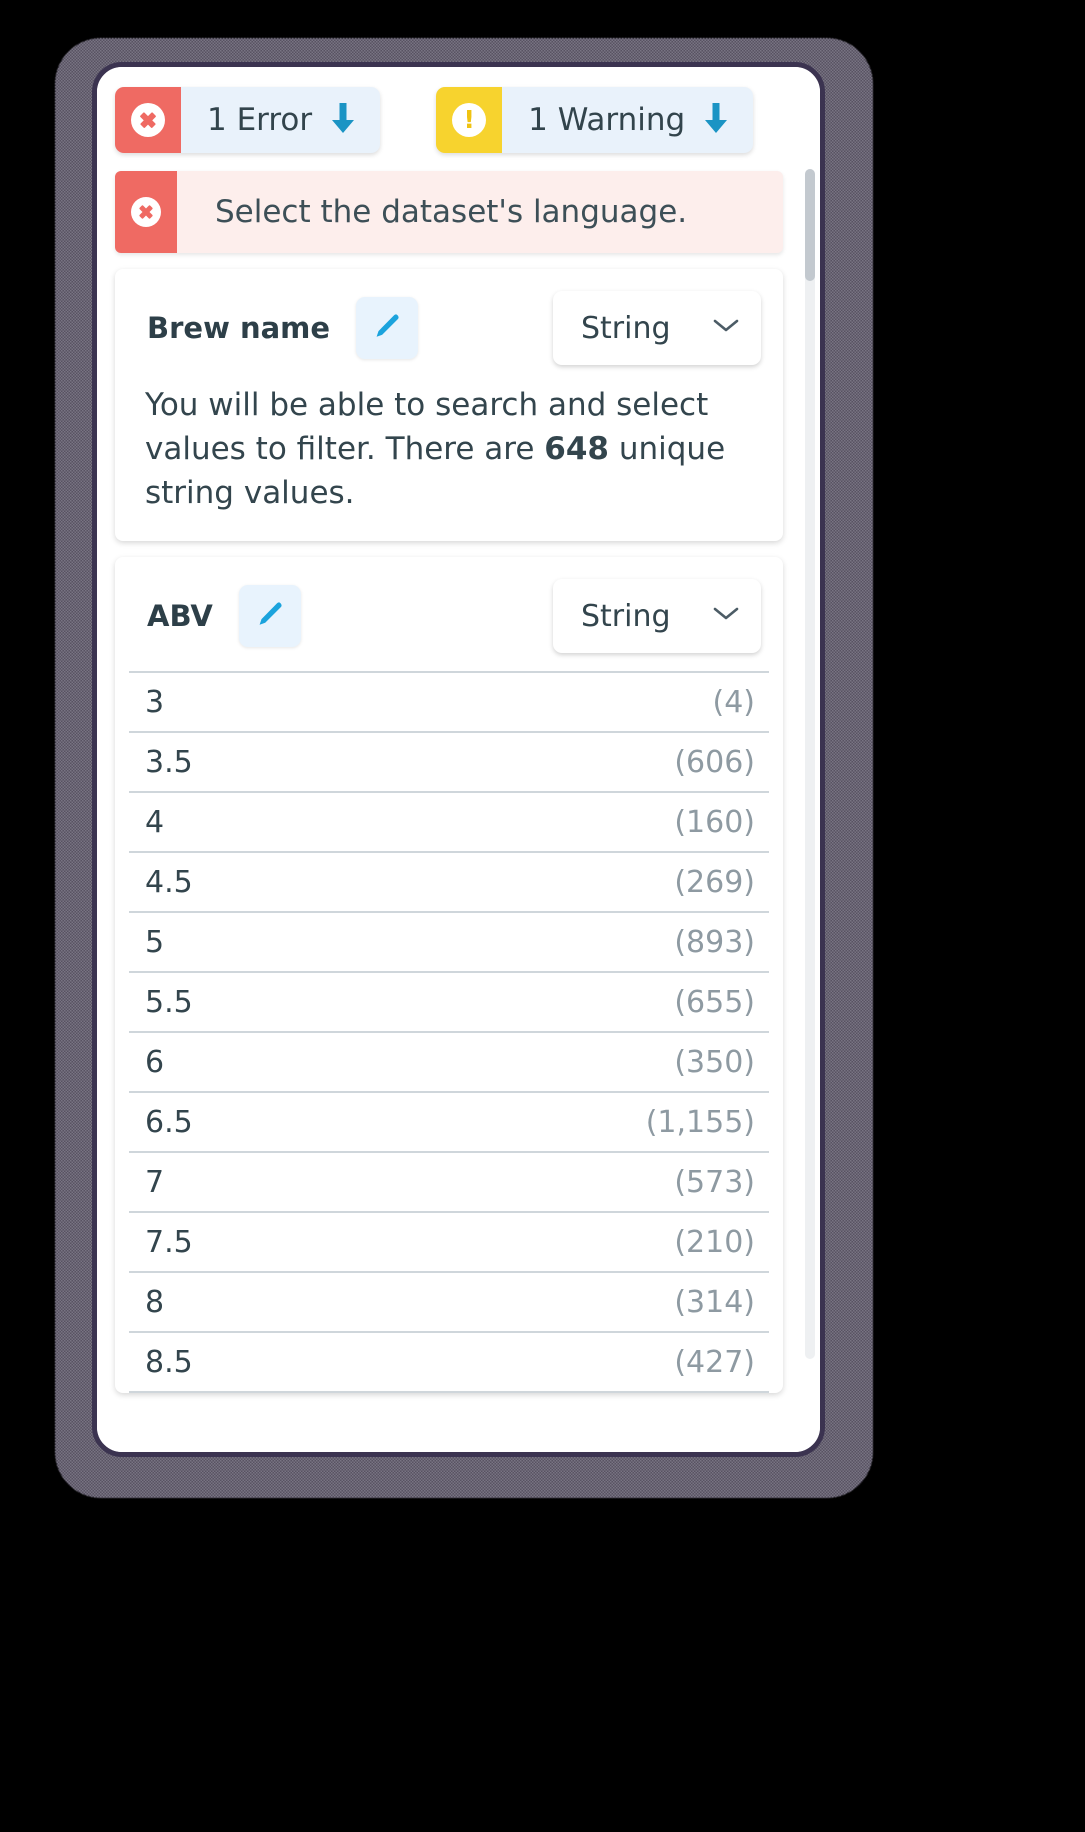  I want to click on value-row: 4 (160), so click(449, 823).